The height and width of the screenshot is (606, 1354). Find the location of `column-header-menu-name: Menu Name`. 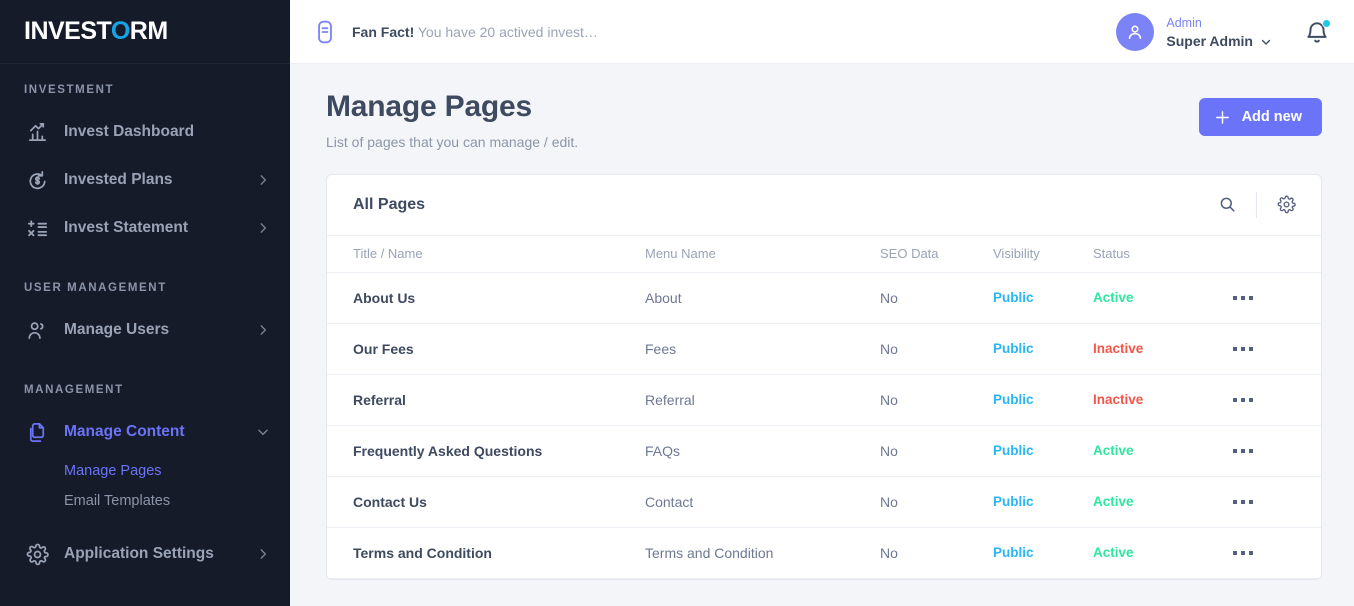

column-header-menu-name: Menu Name is located at coordinates (762, 253).